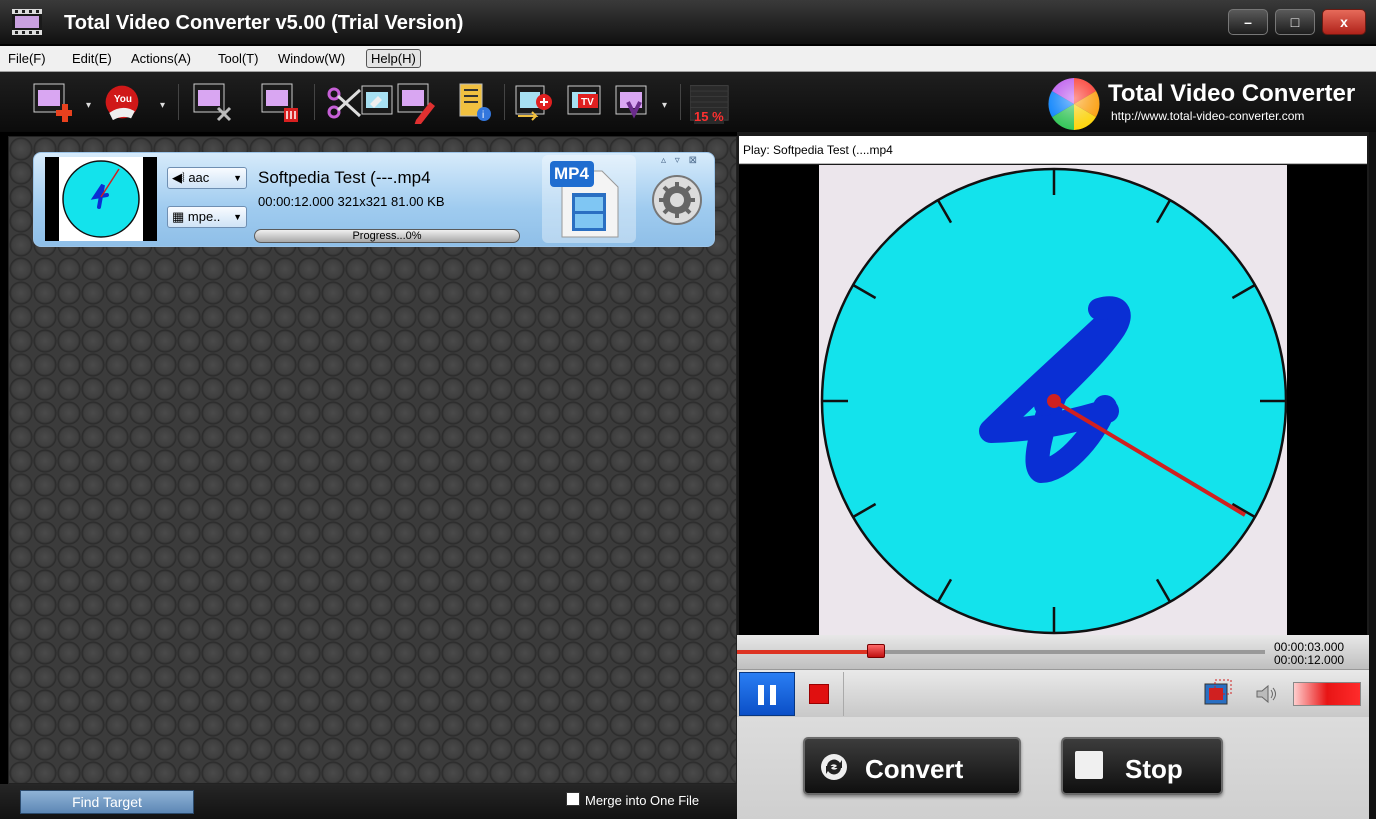  I want to click on tv-icon: TV, so click(586, 102).